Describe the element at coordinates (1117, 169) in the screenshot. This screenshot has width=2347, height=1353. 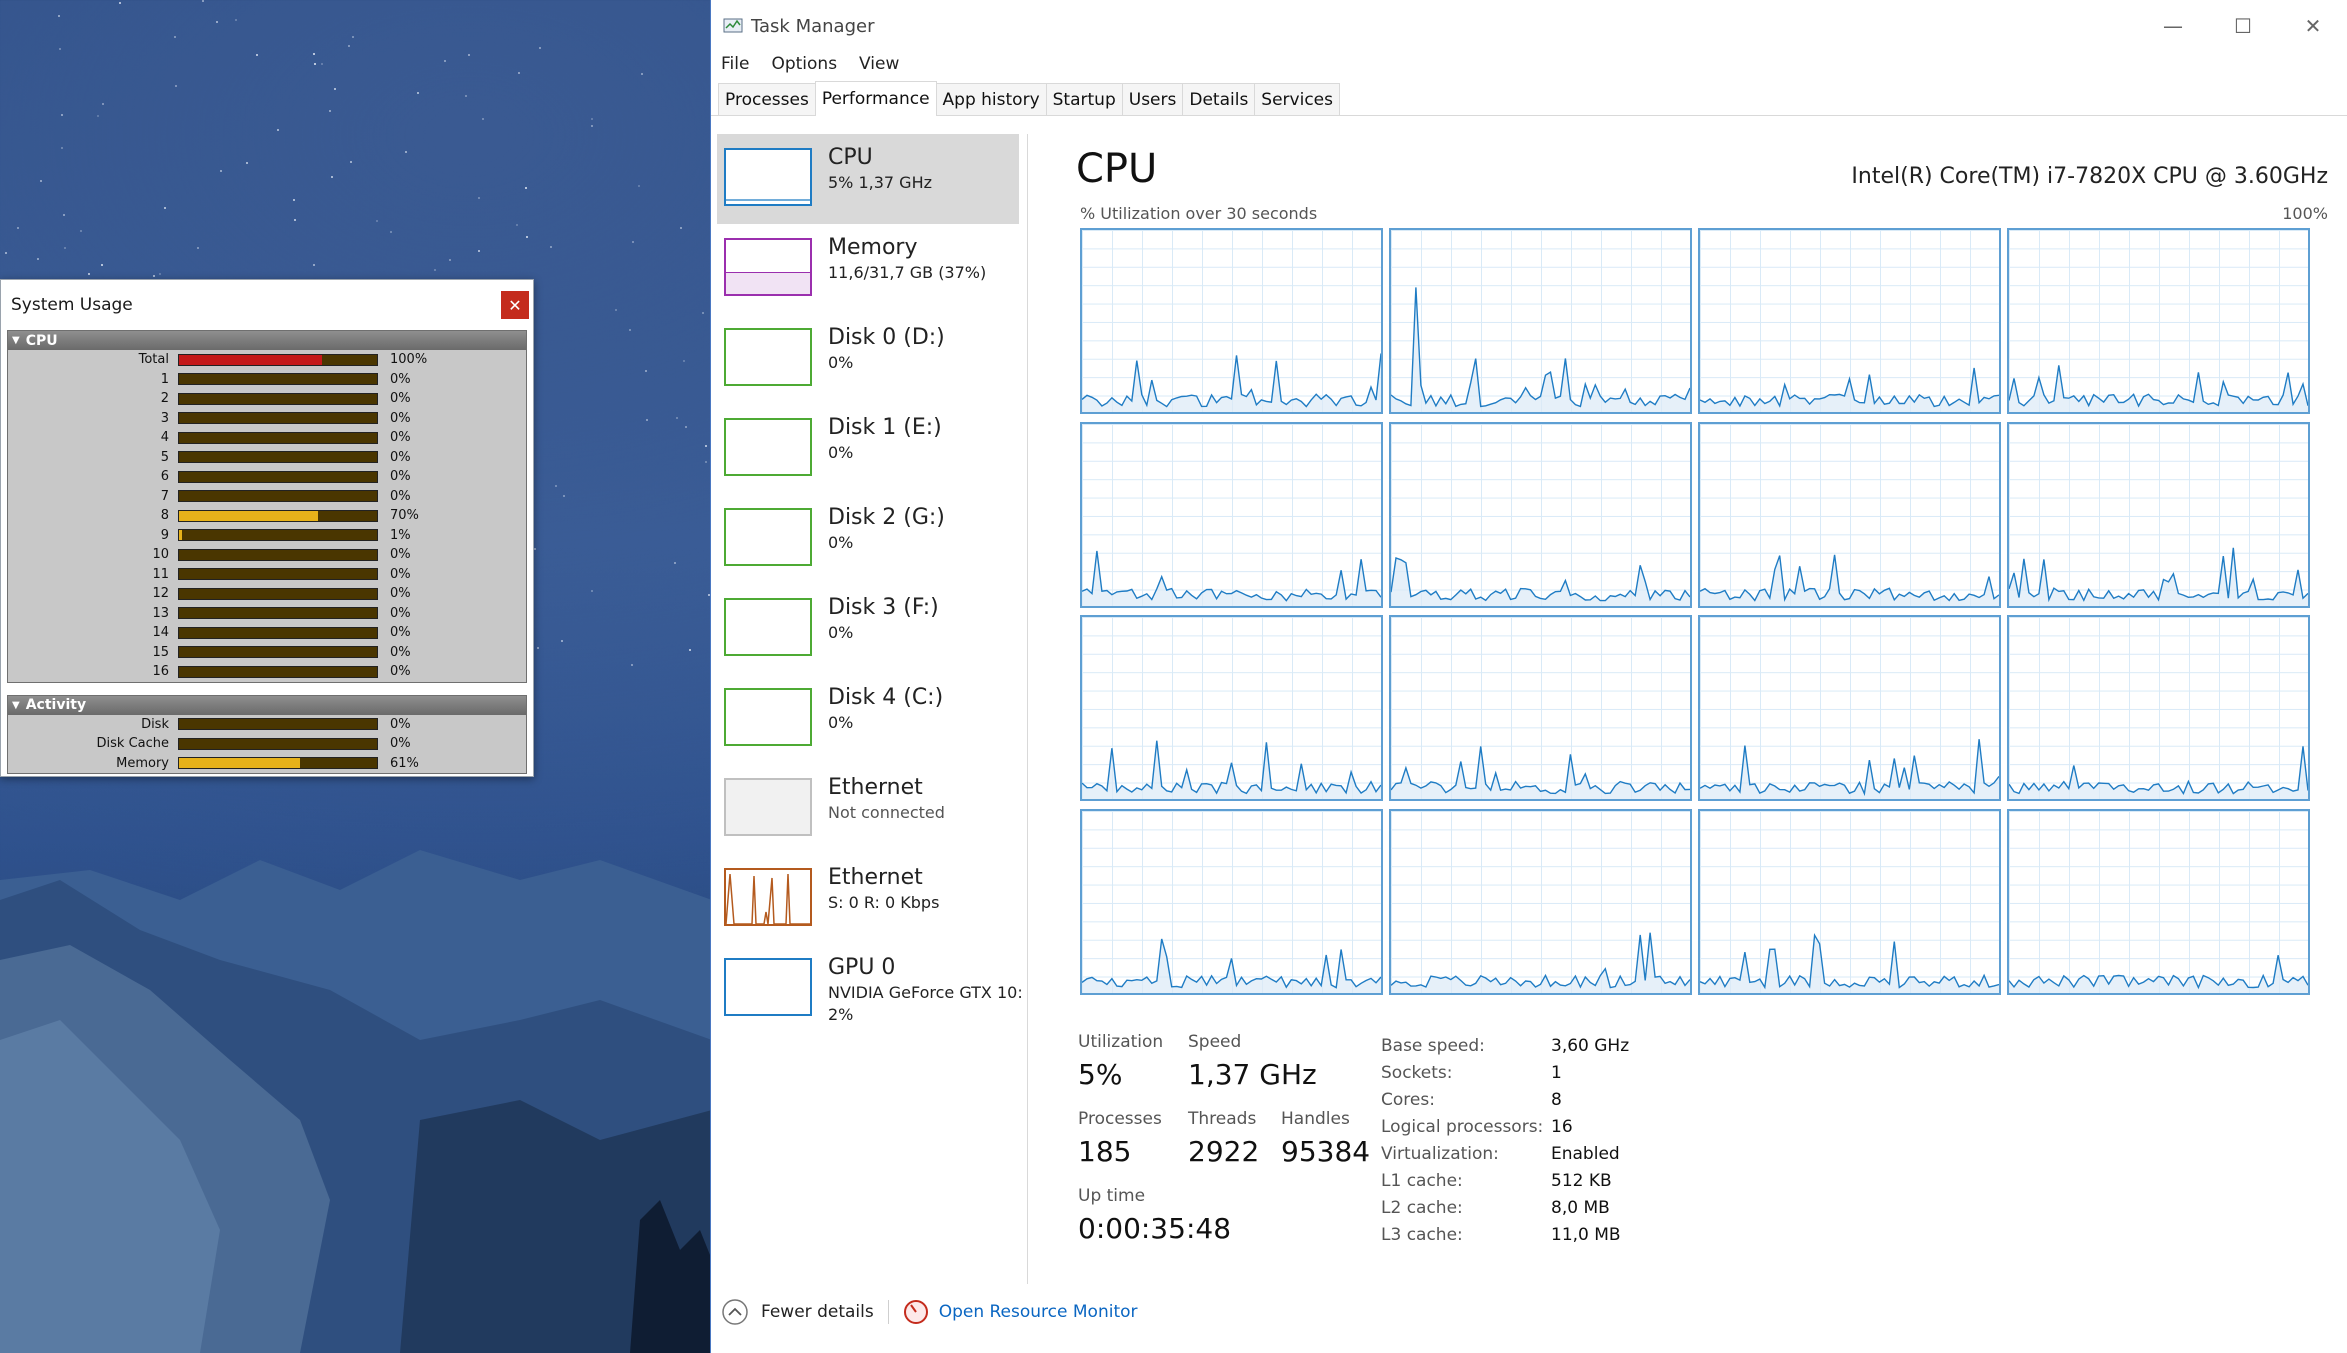
I see `cpu-heading: CPU` at that location.